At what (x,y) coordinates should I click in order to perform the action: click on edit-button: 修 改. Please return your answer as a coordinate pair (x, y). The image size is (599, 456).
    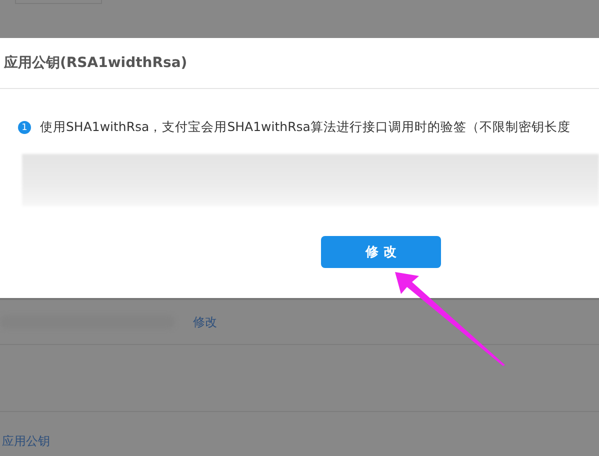
    Looking at the image, I should click on (381, 252).